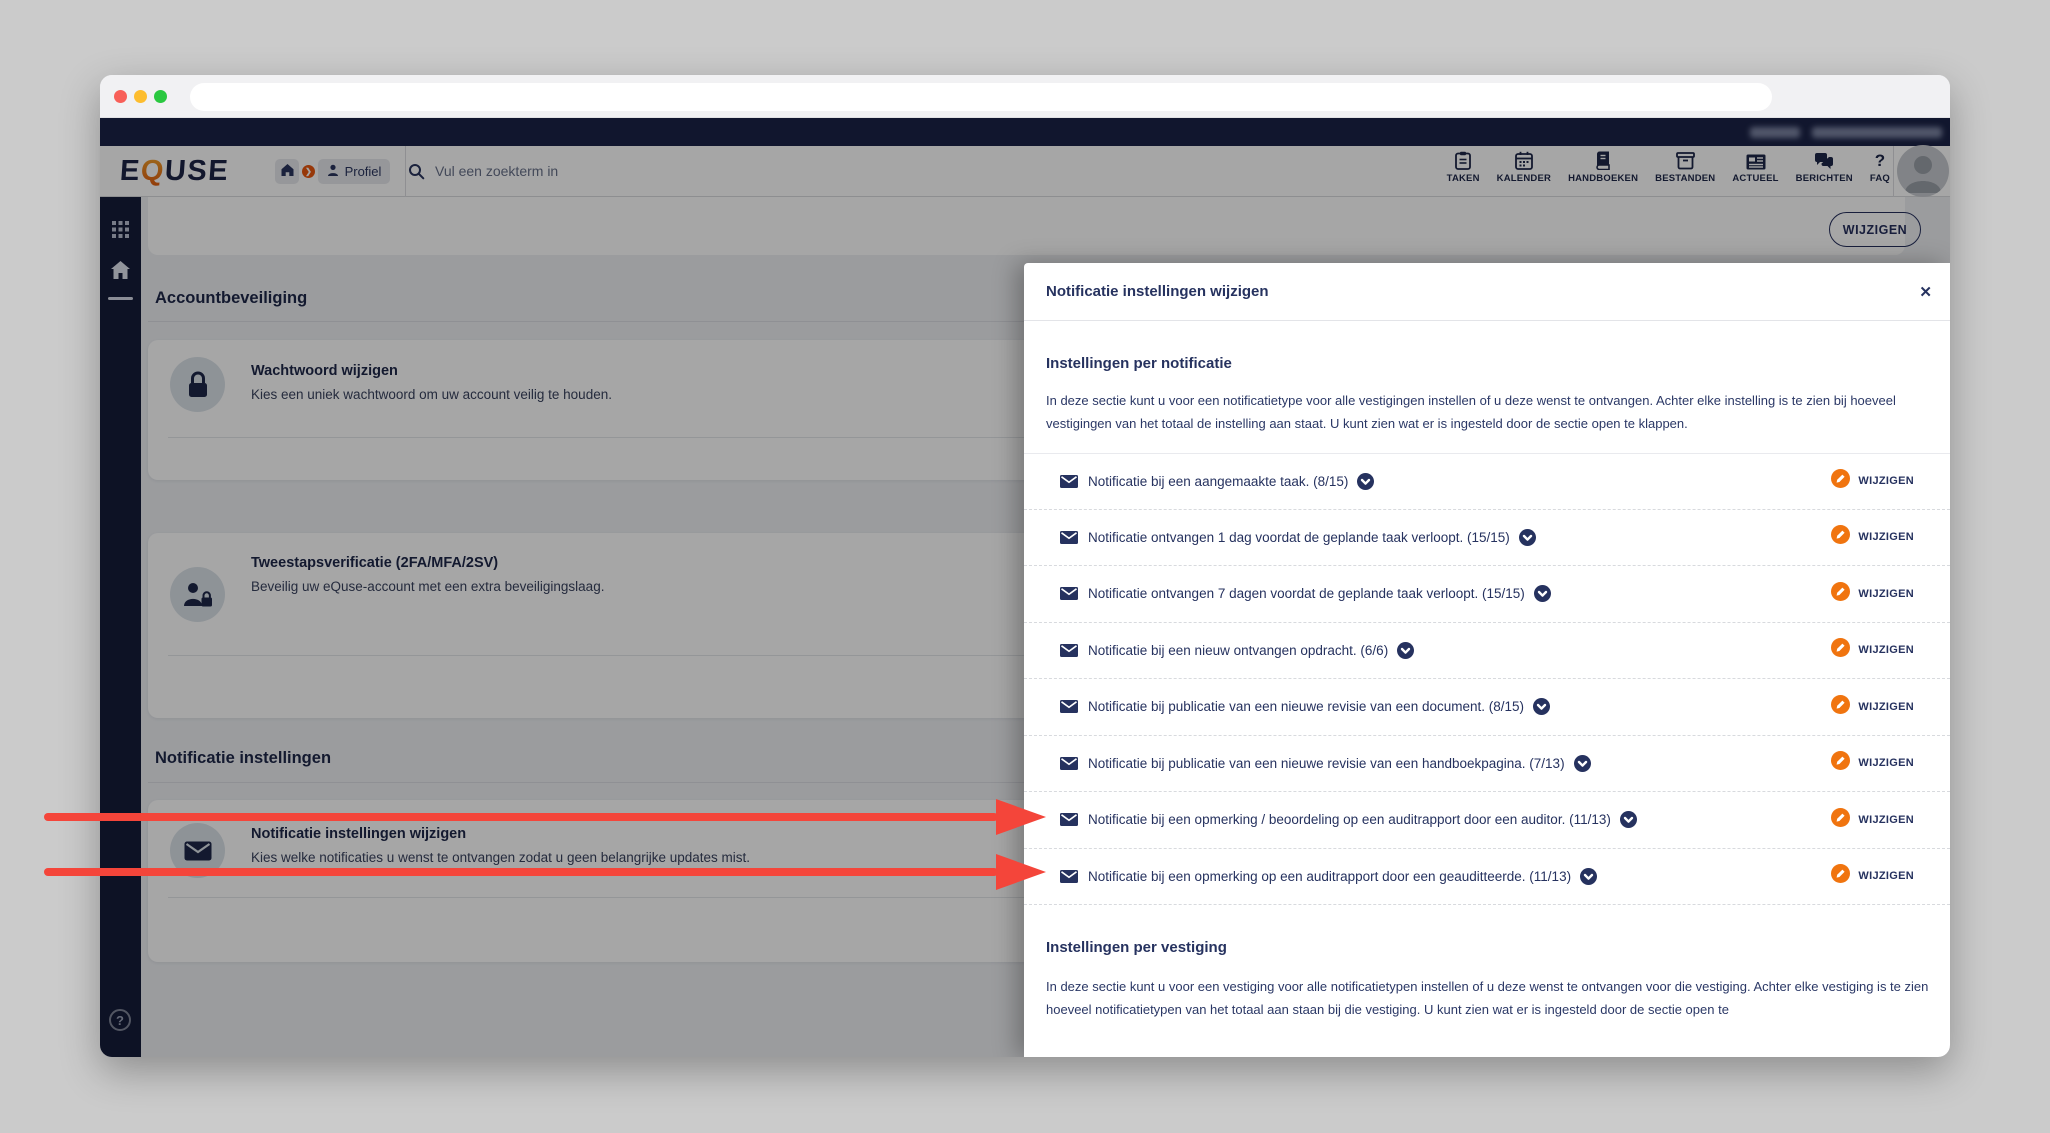 Image resolution: width=2050 pixels, height=1133 pixels. I want to click on modal-title: Notificatie instellingen wijzigen, so click(1157, 291).